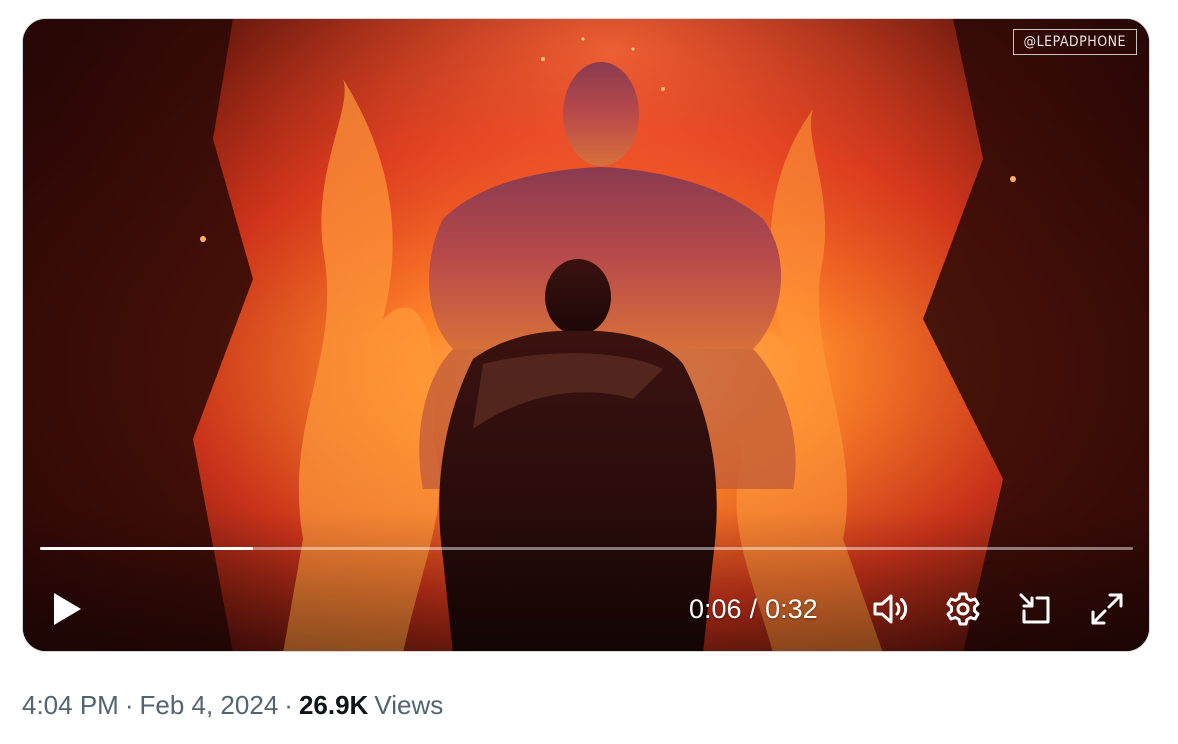  I want to click on current-time: 0:06, so click(715, 608).